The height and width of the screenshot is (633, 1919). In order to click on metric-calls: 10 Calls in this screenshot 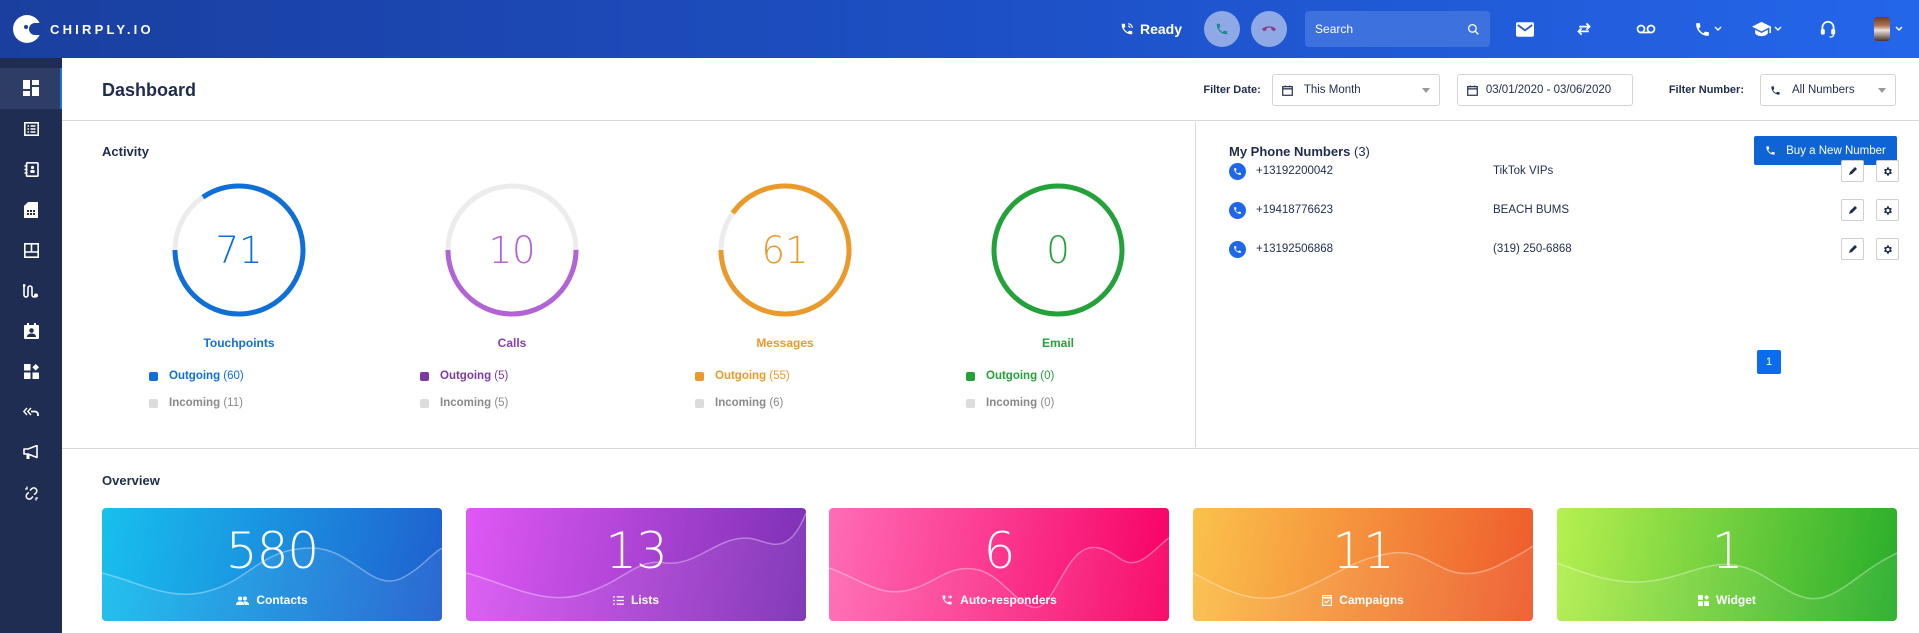, I will do `click(512, 266)`.